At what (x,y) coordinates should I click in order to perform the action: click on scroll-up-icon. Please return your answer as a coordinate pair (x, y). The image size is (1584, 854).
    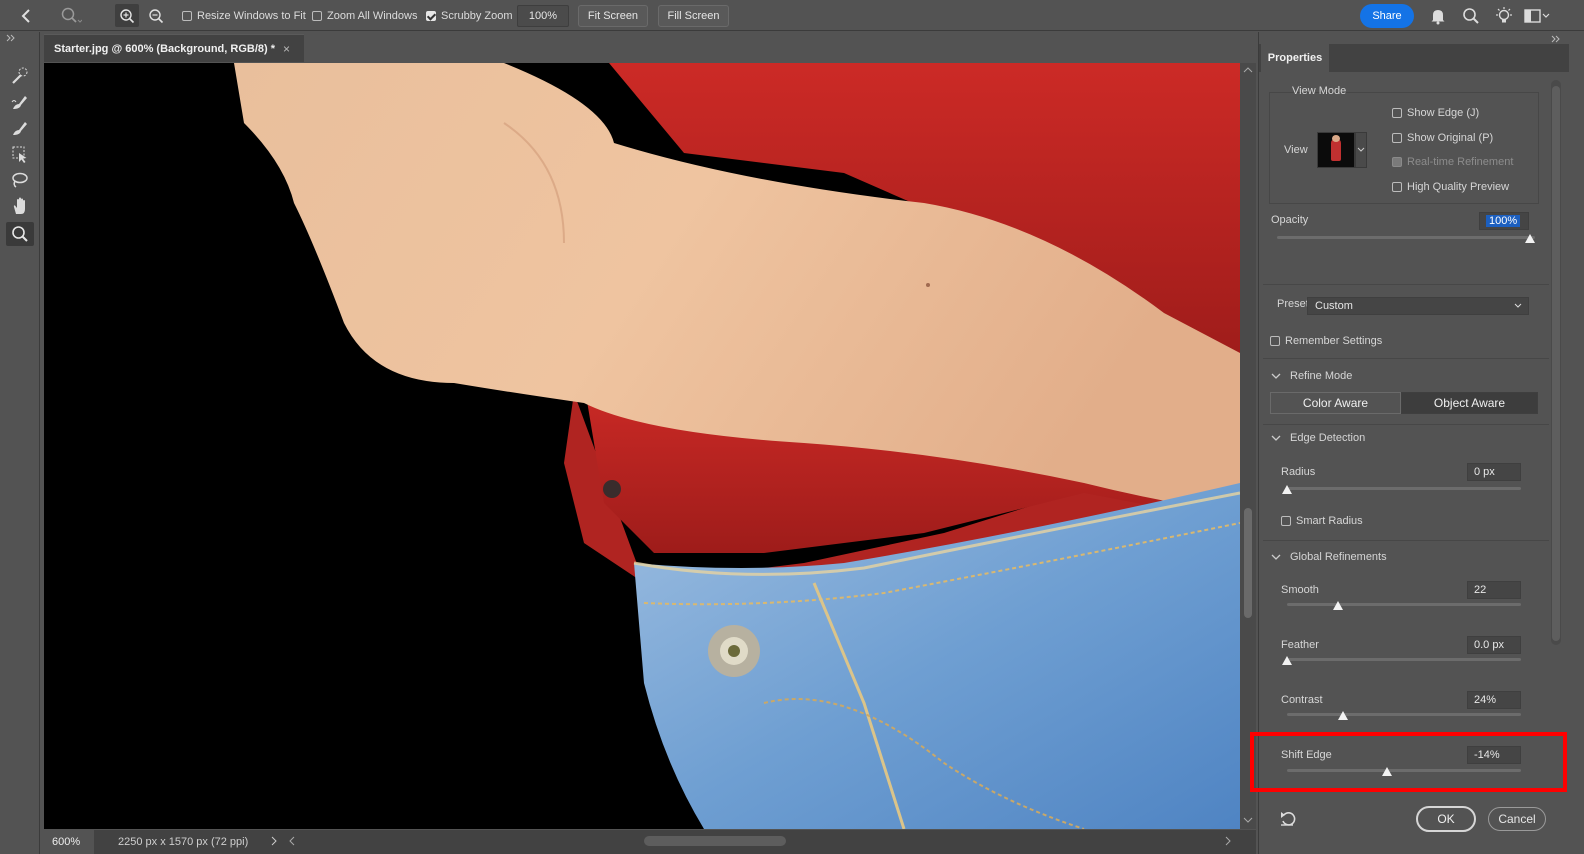
    Looking at the image, I should click on (1248, 71).